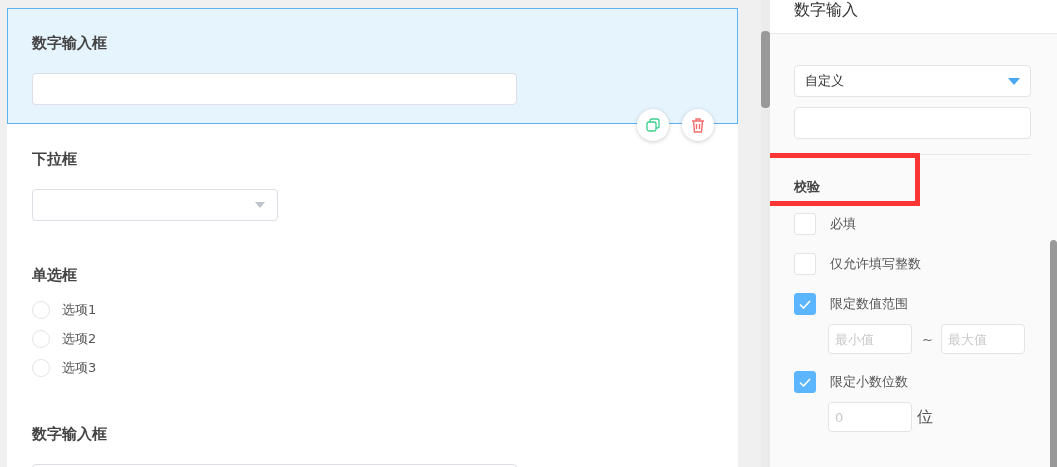  What do you see at coordinates (912, 81) in the screenshot?
I see `format-dropdown: 自定义` at bounding box center [912, 81].